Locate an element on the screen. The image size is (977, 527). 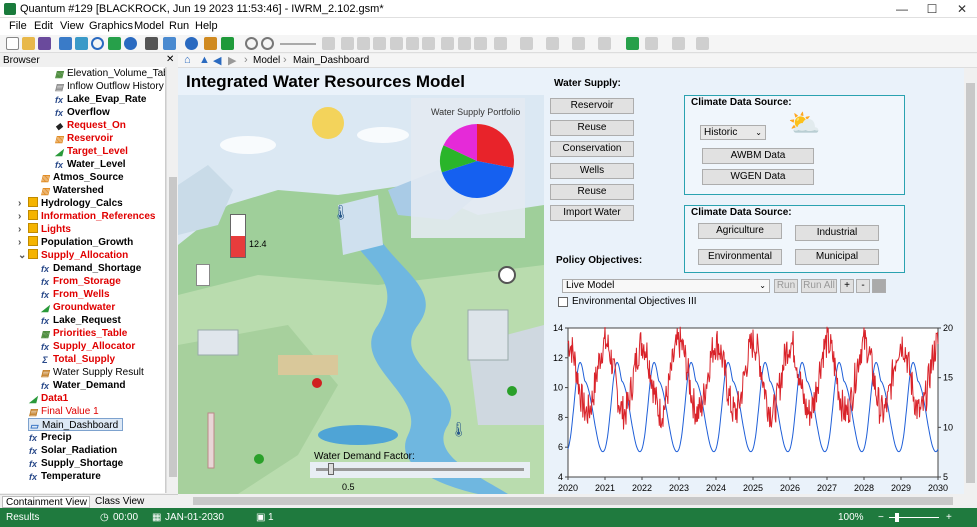
tree-item: fx Lake_Evap_Rate is located at coordinates (100, 99).